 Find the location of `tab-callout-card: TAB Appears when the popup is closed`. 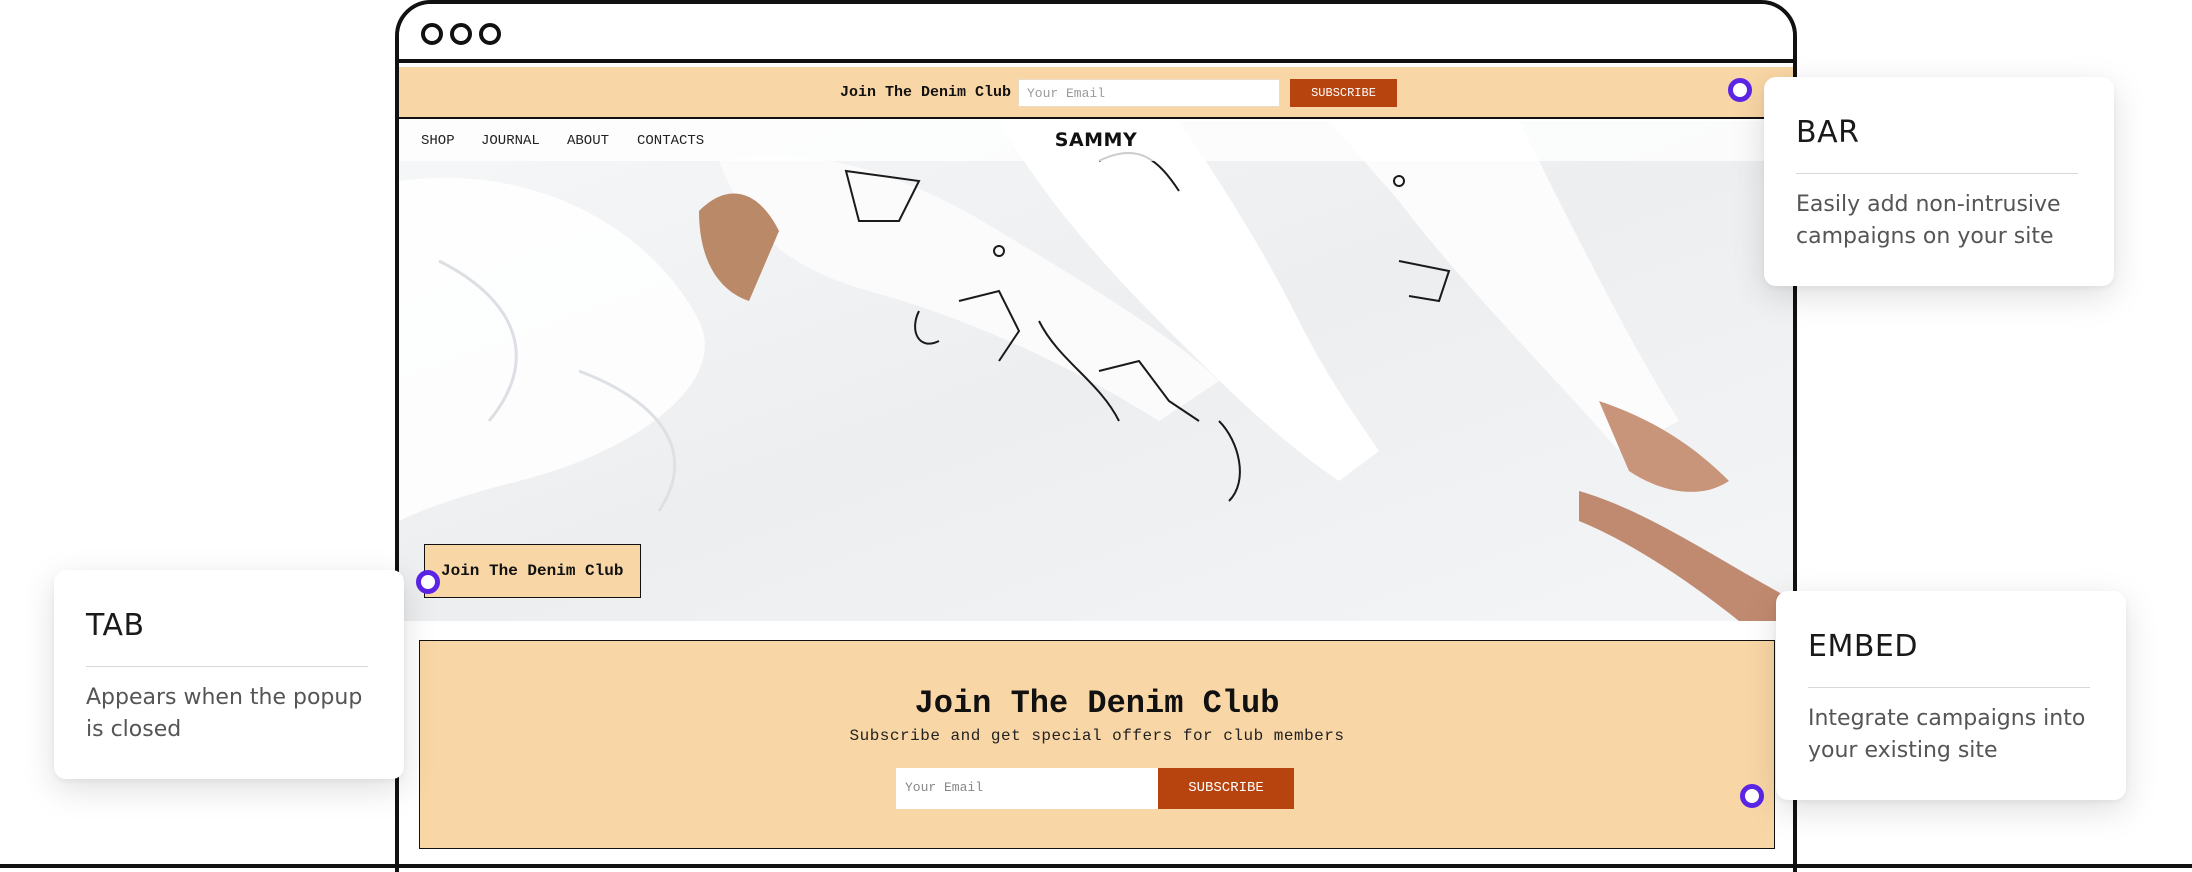

tab-callout-card: TAB Appears when the popup is closed is located at coordinates (229, 674).